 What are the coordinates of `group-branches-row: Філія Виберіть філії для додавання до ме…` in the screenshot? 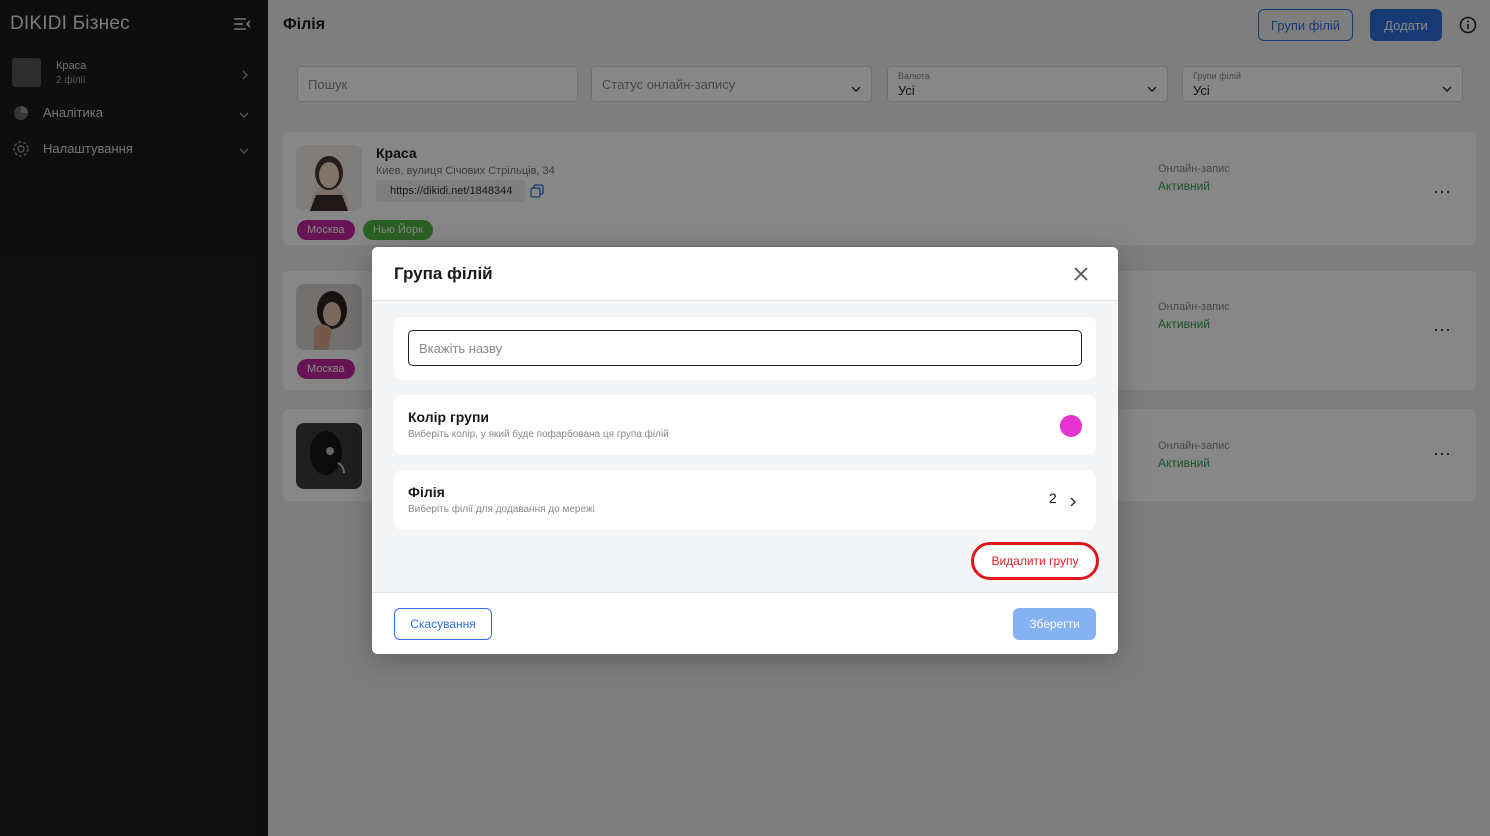 It's located at (745, 500).